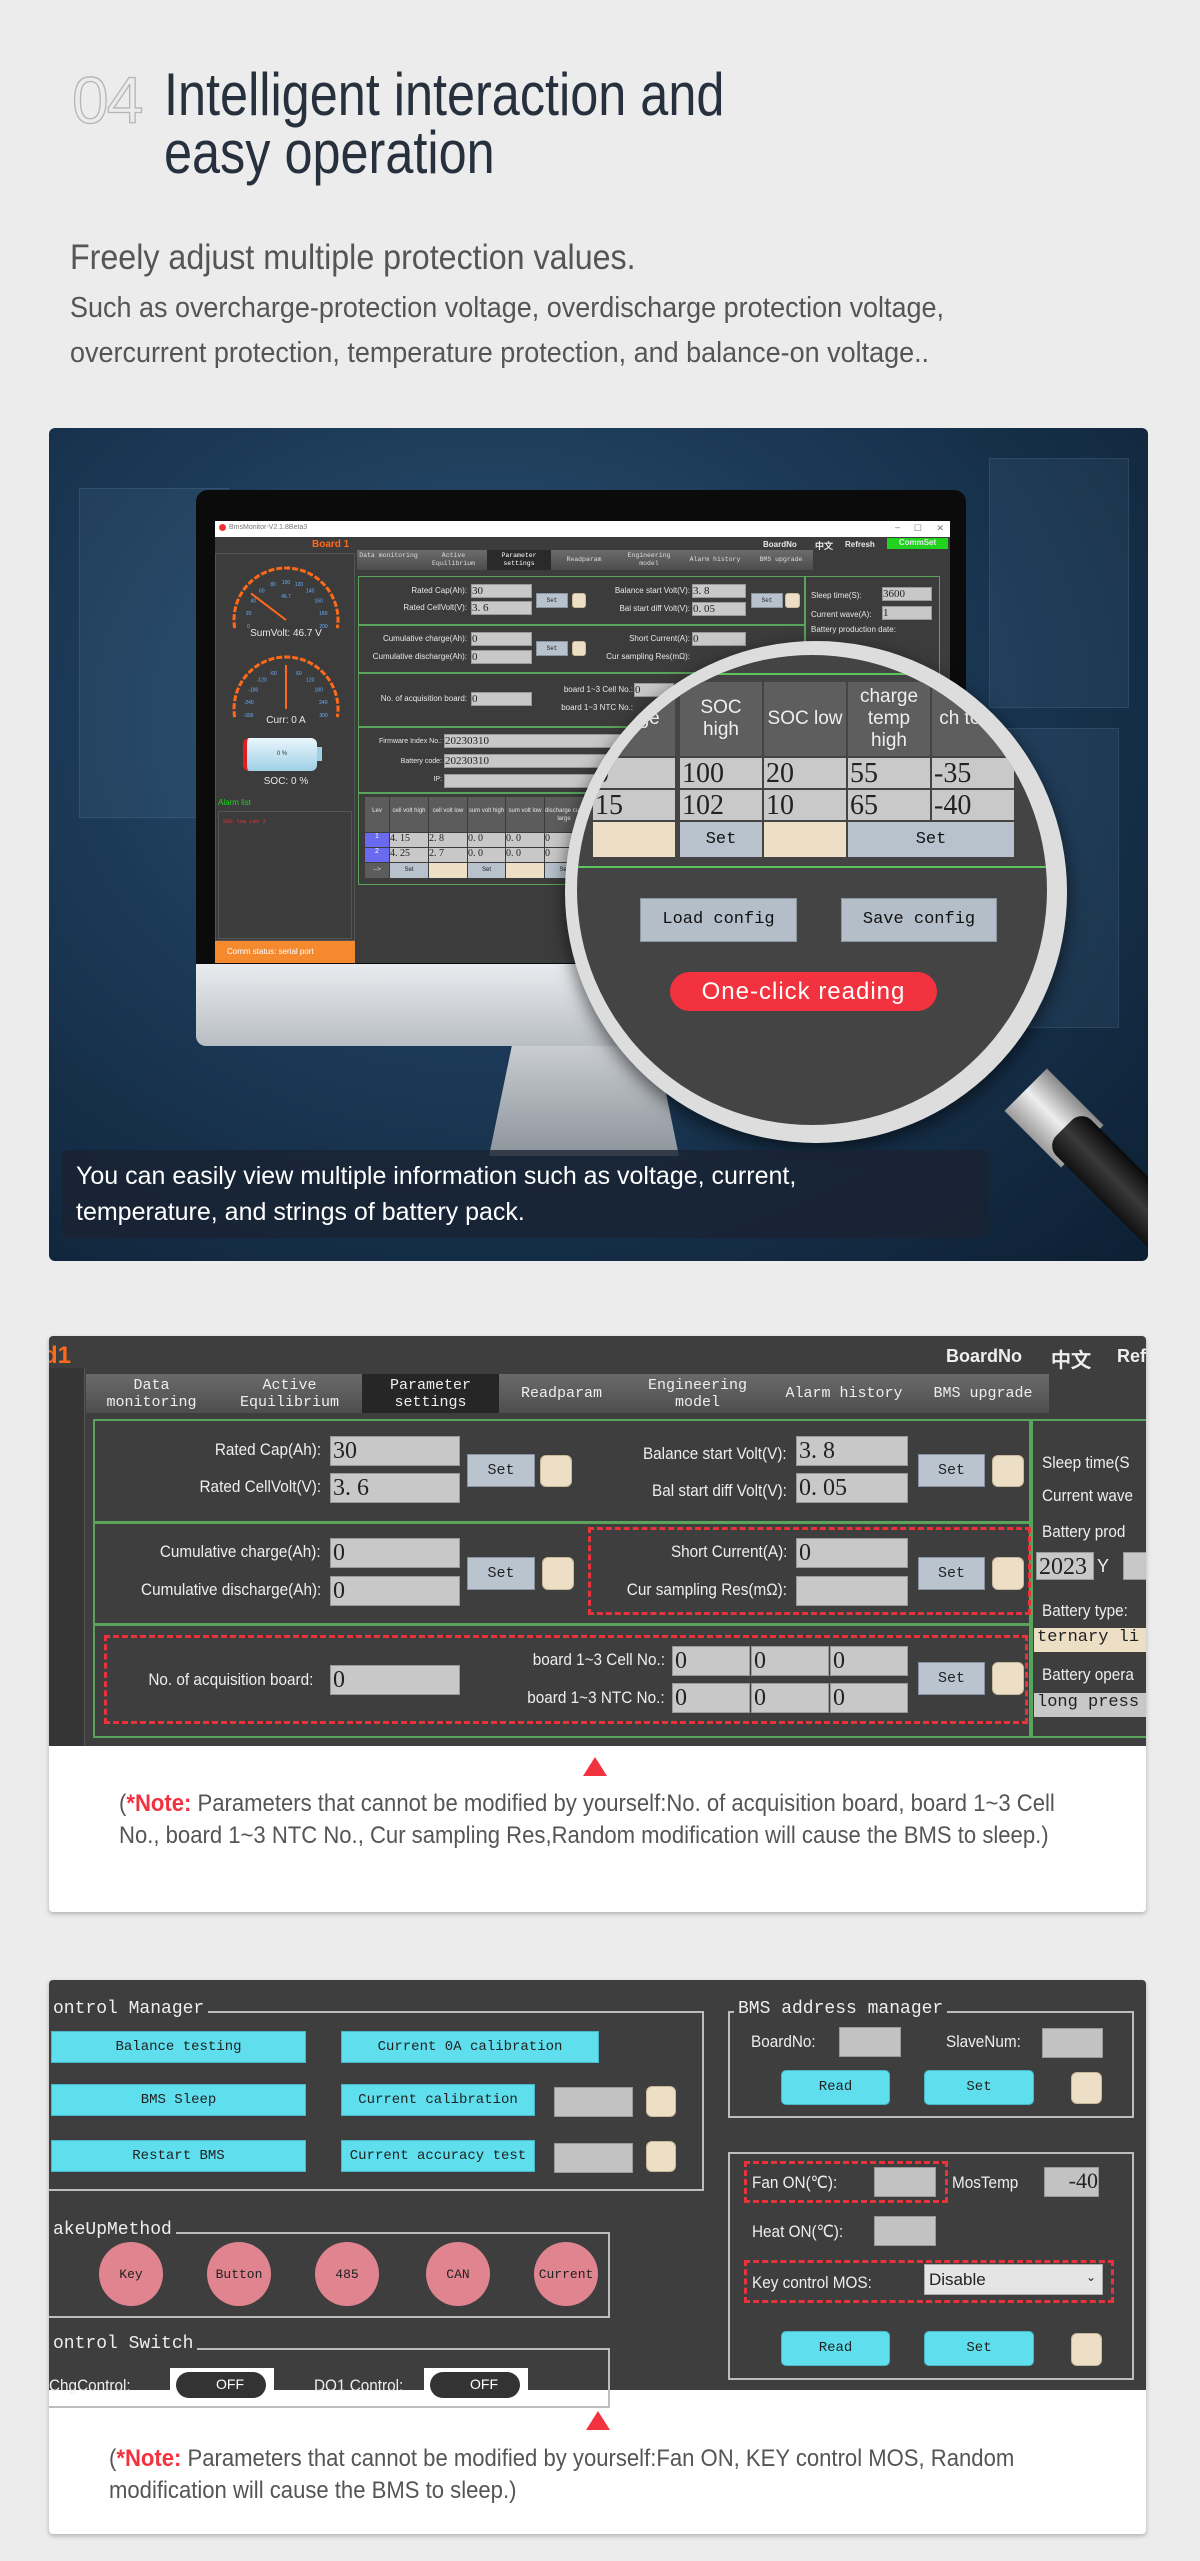 The width and height of the screenshot is (1200, 2561). Describe the element at coordinates (897, 527) in the screenshot. I see `minimize-icon: –` at that location.